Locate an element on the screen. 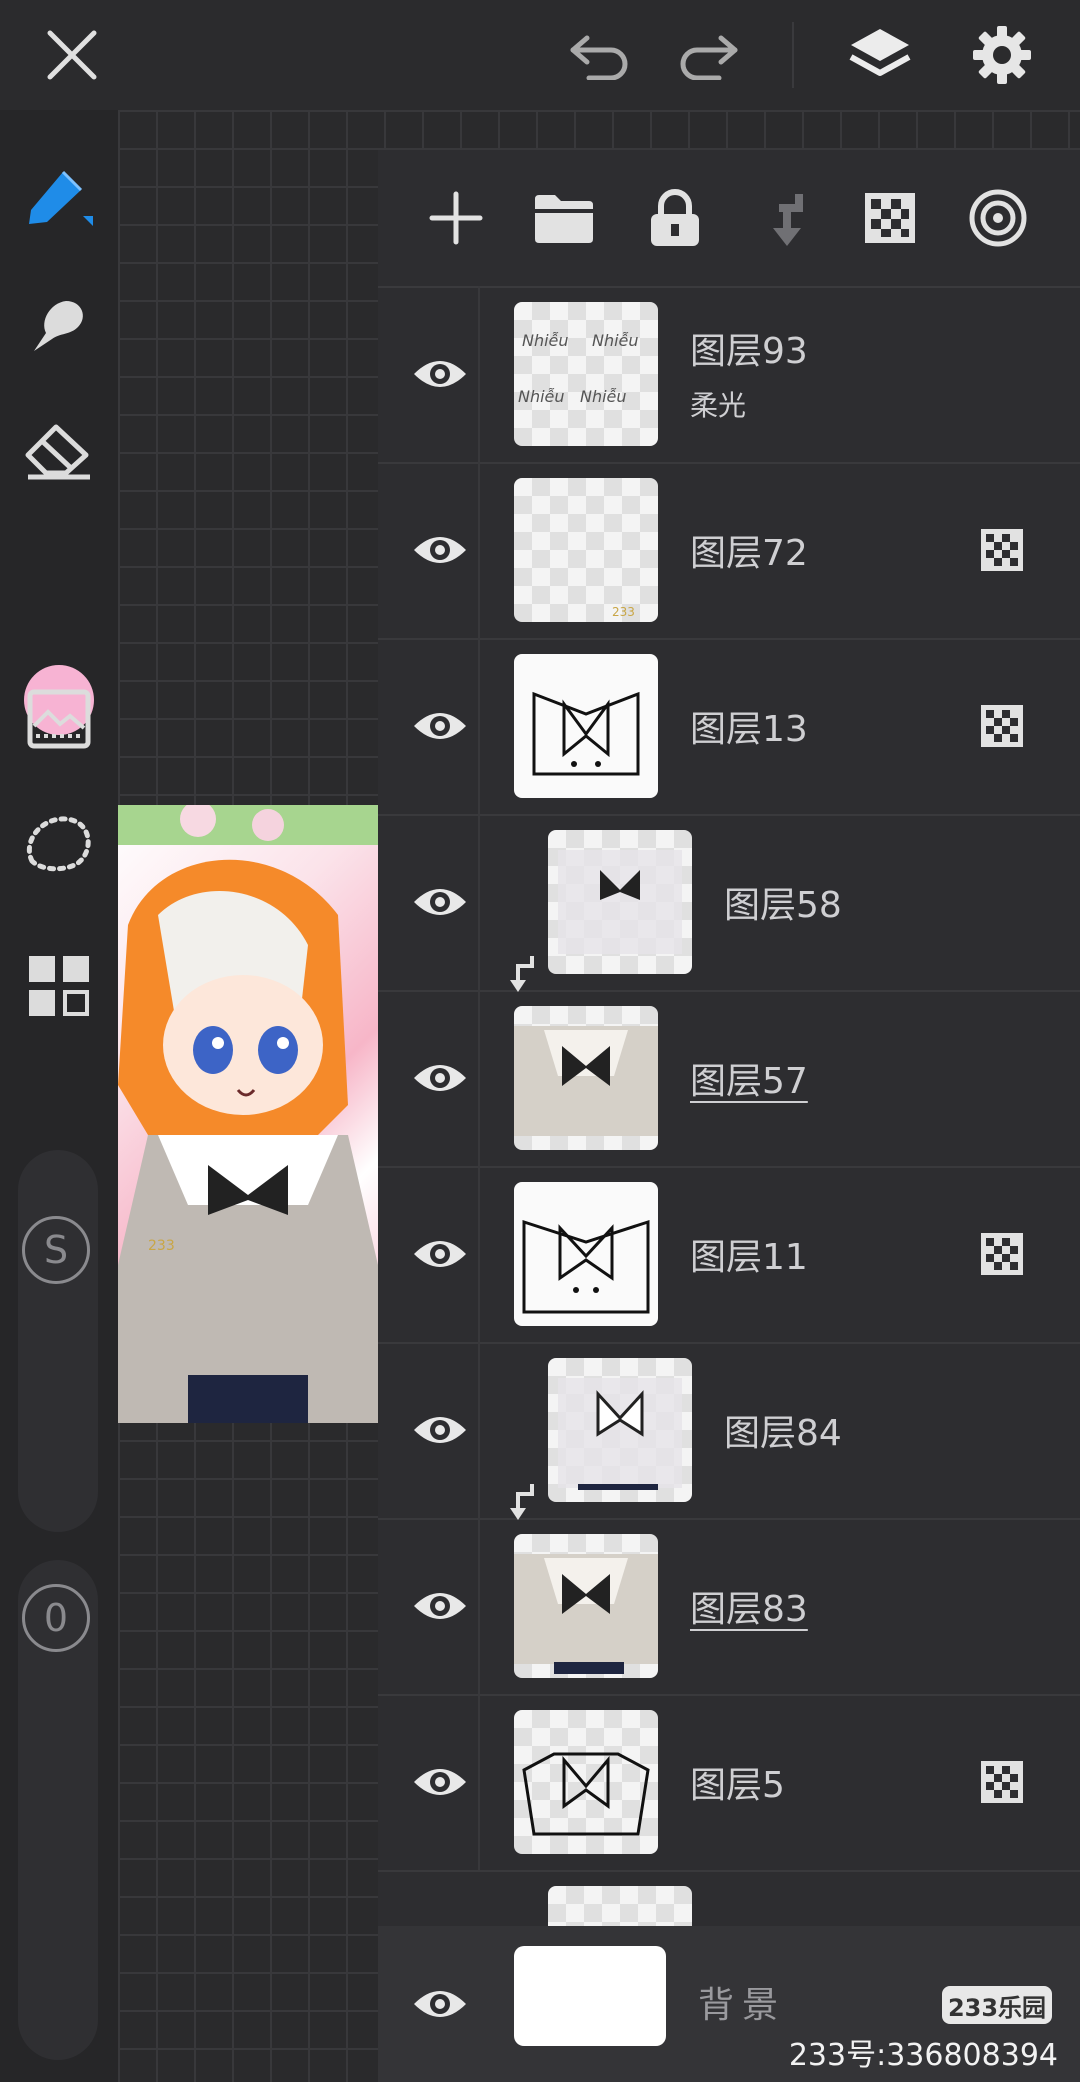 The width and height of the screenshot is (1080, 2082). adjustment-icon is located at coordinates (59, 719).